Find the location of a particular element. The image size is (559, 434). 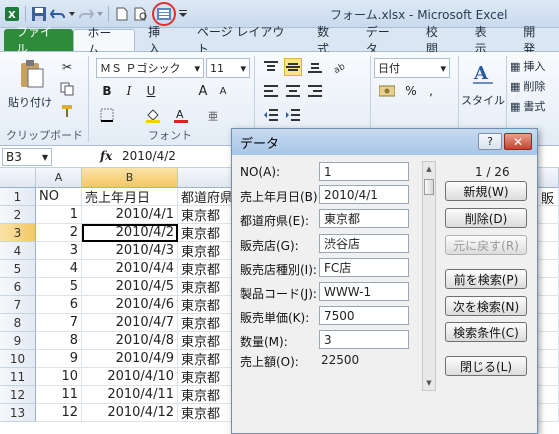

undo-dropdown-icon is located at coordinates (72, 14).